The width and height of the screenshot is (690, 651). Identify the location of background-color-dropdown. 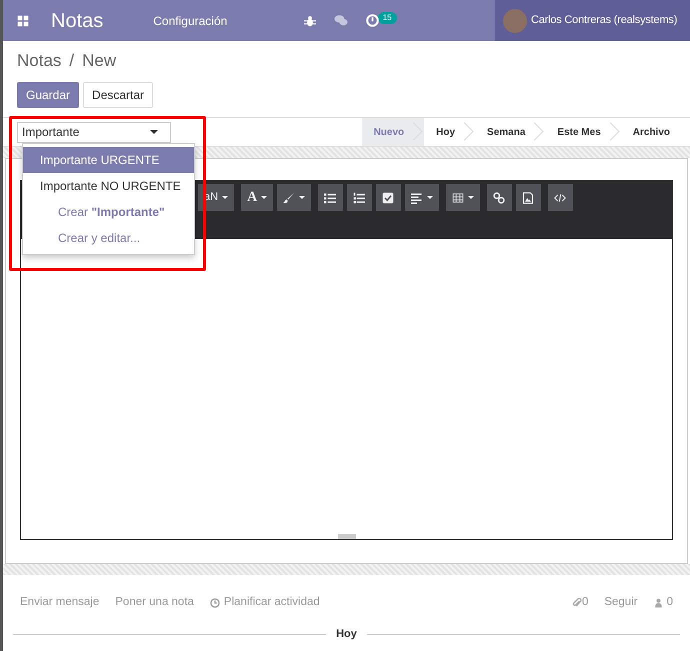
(294, 197).